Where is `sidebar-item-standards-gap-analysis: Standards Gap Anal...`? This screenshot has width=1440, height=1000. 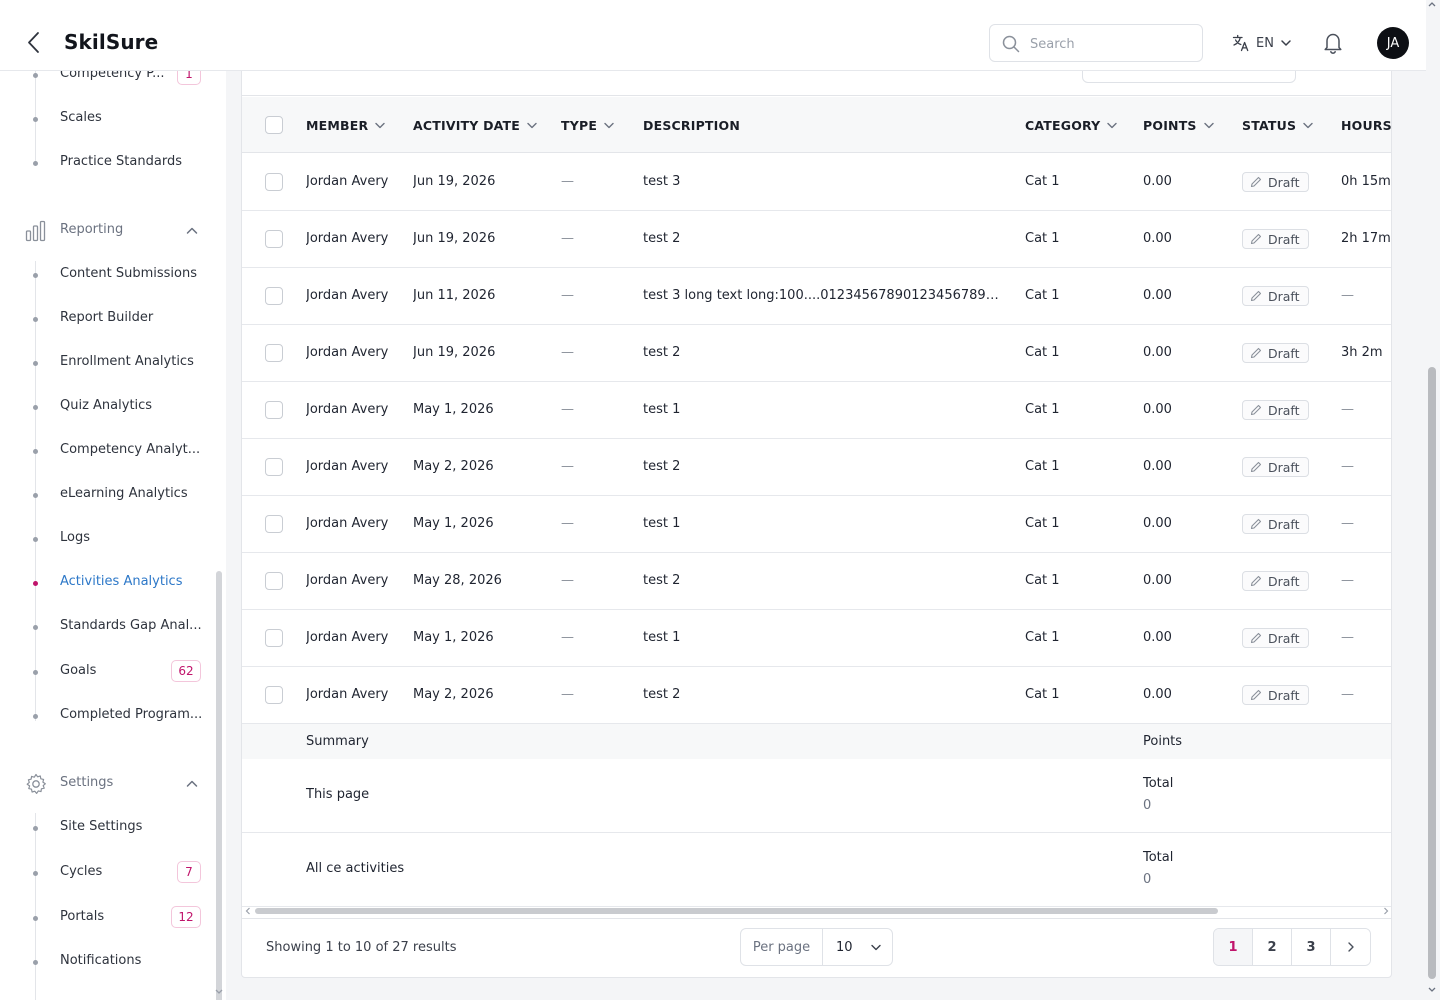 sidebar-item-standards-gap-analysis: Standards Gap Anal... is located at coordinates (106, 627).